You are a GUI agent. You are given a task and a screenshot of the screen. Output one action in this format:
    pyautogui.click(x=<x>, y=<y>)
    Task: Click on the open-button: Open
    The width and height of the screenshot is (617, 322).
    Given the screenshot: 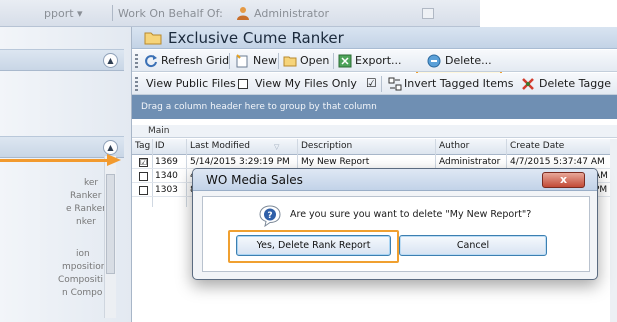 What is the action you would take?
    pyautogui.click(x=314, y=60)
    